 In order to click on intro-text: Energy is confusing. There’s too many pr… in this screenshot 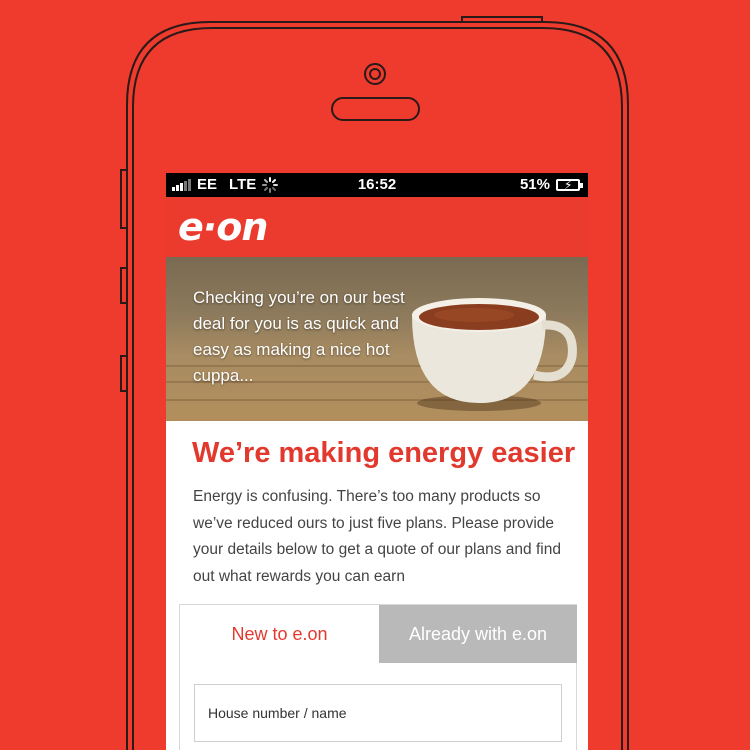, I will do `click(377, 536)`.